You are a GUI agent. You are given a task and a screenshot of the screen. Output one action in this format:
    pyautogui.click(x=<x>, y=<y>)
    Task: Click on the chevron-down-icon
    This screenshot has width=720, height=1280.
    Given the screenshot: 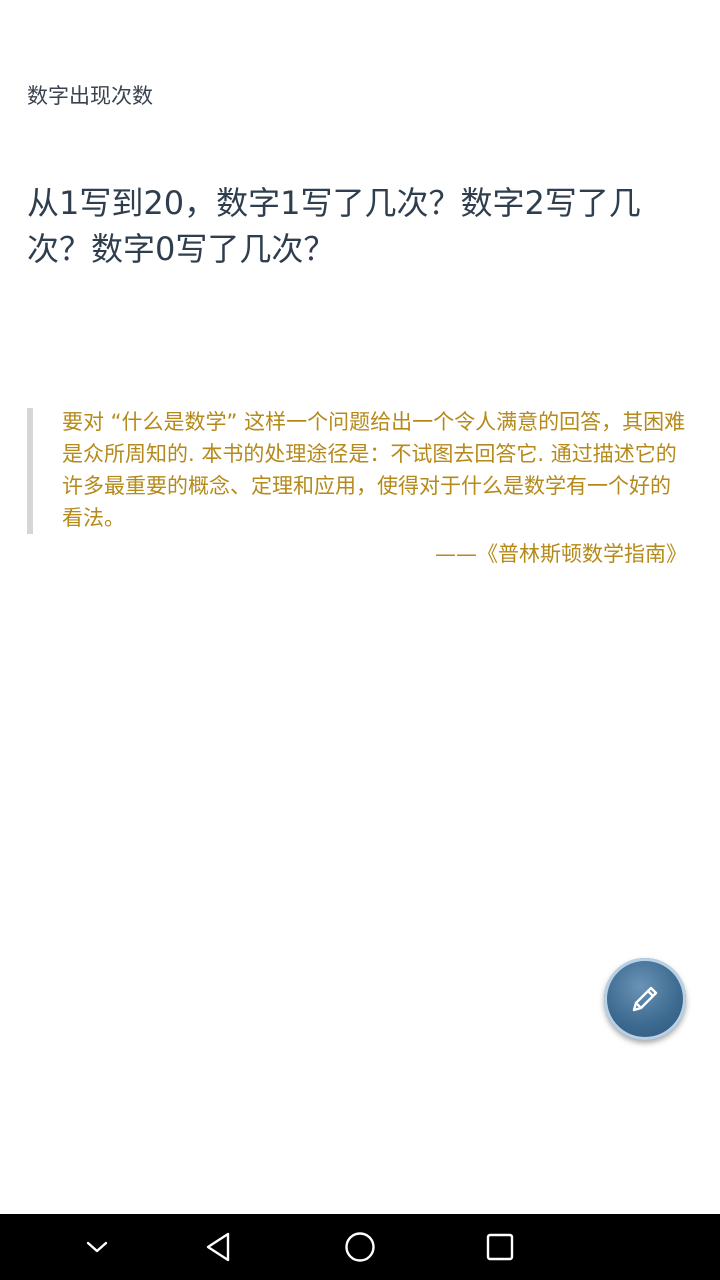 What is the action you would take?
    pyautogui.click(x=97, y=1247)
    